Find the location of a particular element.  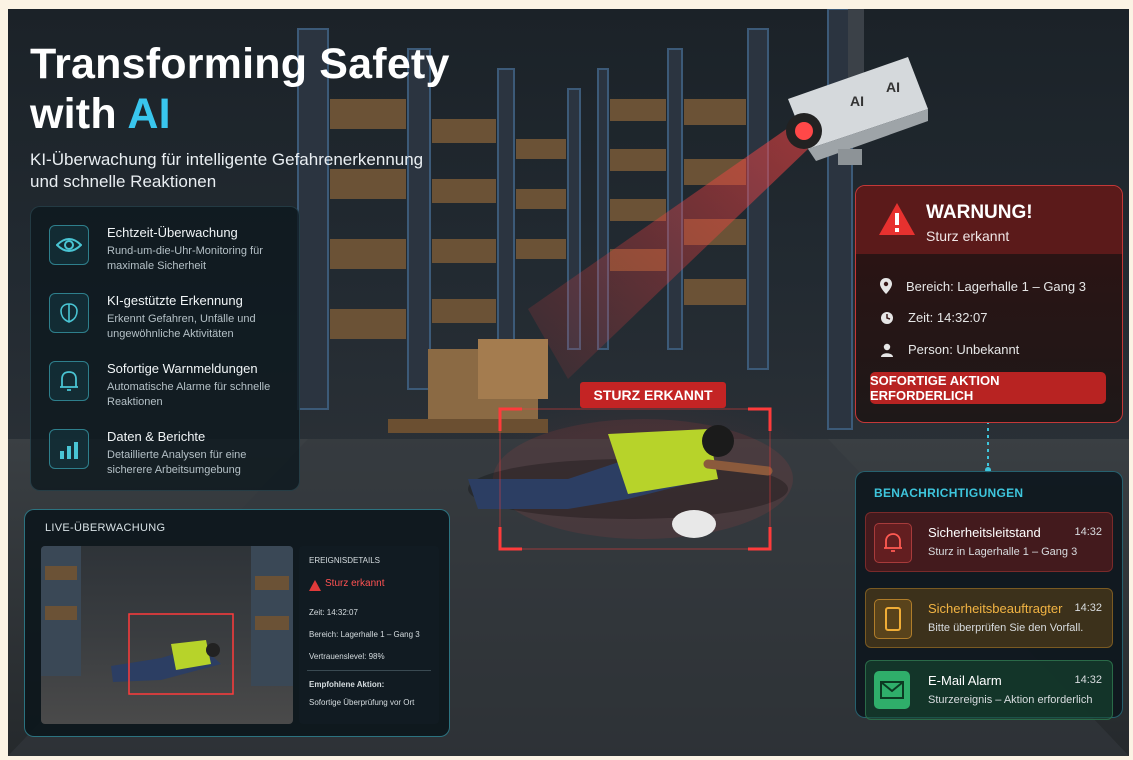

warning-header: WARNUNG! Sturz erkannt is located at coordinates (989, 220).